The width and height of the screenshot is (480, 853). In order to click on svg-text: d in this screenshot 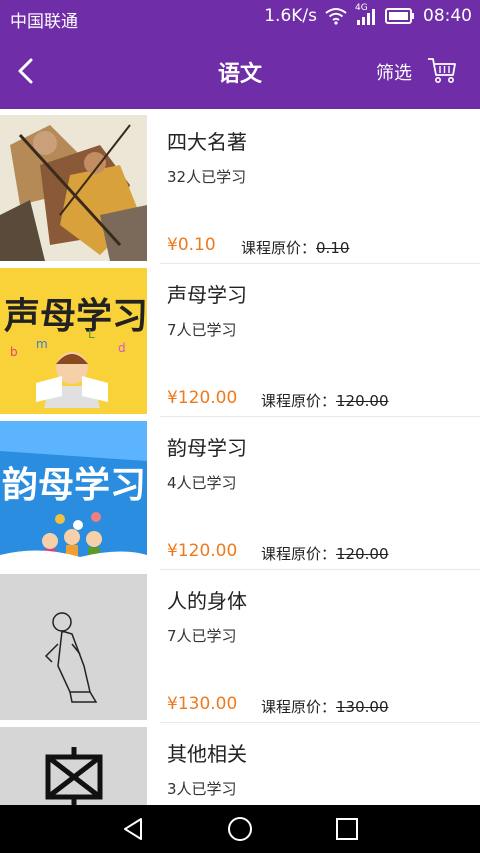, I will do `click(122, 348)`.